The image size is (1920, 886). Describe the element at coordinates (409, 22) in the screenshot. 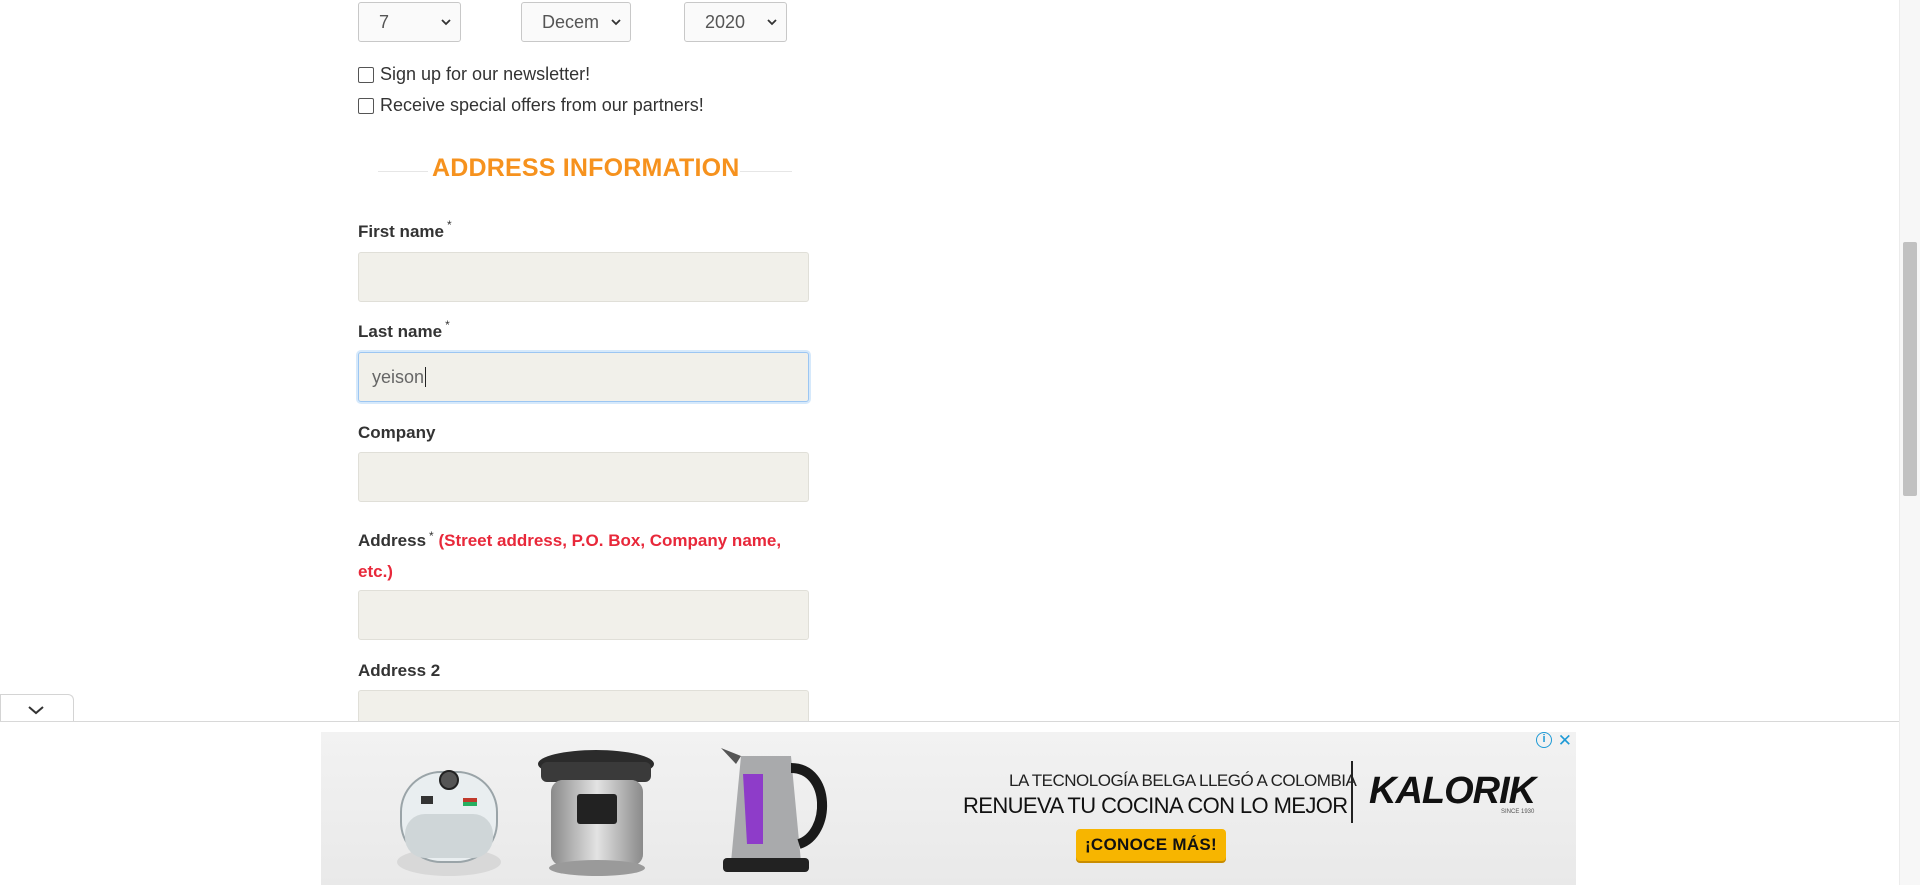

I see `dob-day-select: 7` at that location.